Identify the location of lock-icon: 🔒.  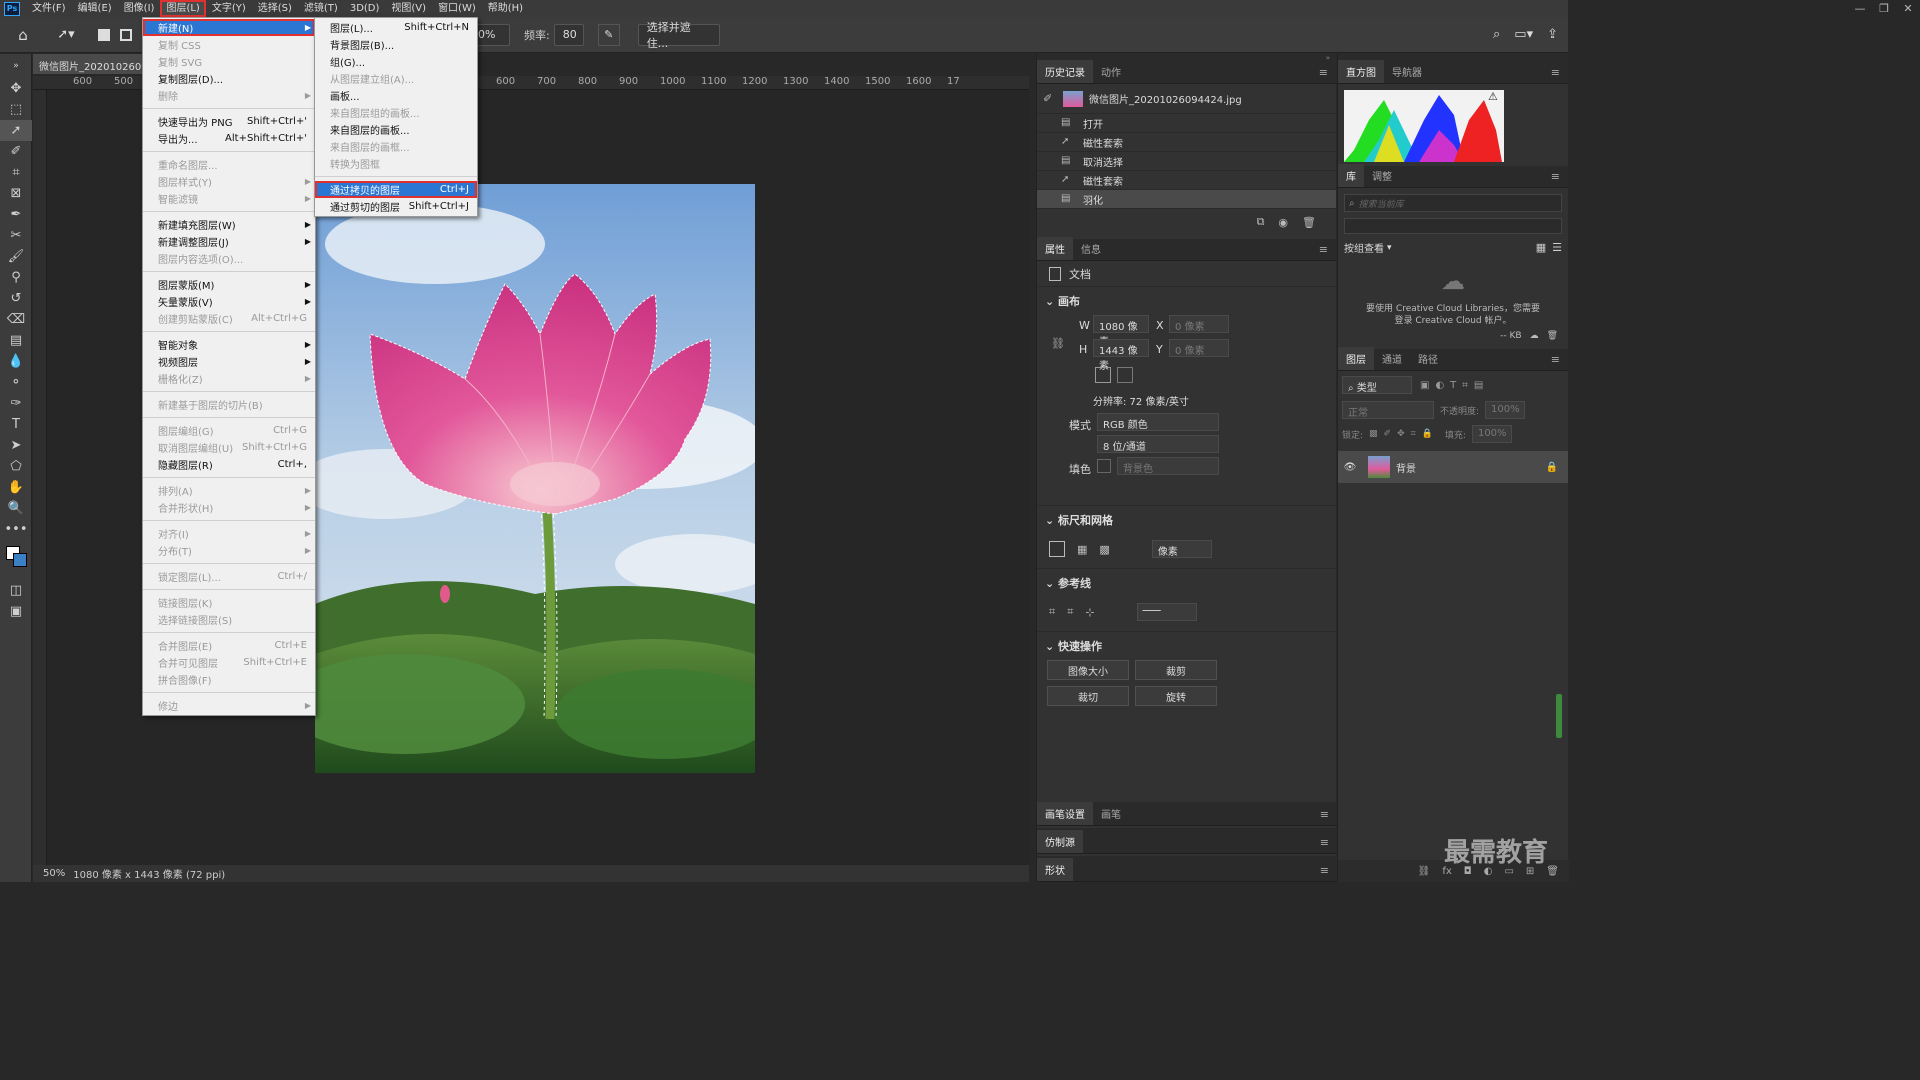
(1552, 467).